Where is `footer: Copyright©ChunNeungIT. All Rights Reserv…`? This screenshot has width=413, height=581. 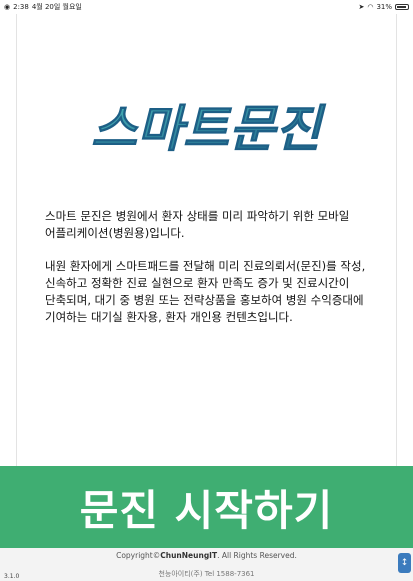
footer: Copyright©ChunNeungIT. All Rights Reserv… is located at coordinates (206, 564).